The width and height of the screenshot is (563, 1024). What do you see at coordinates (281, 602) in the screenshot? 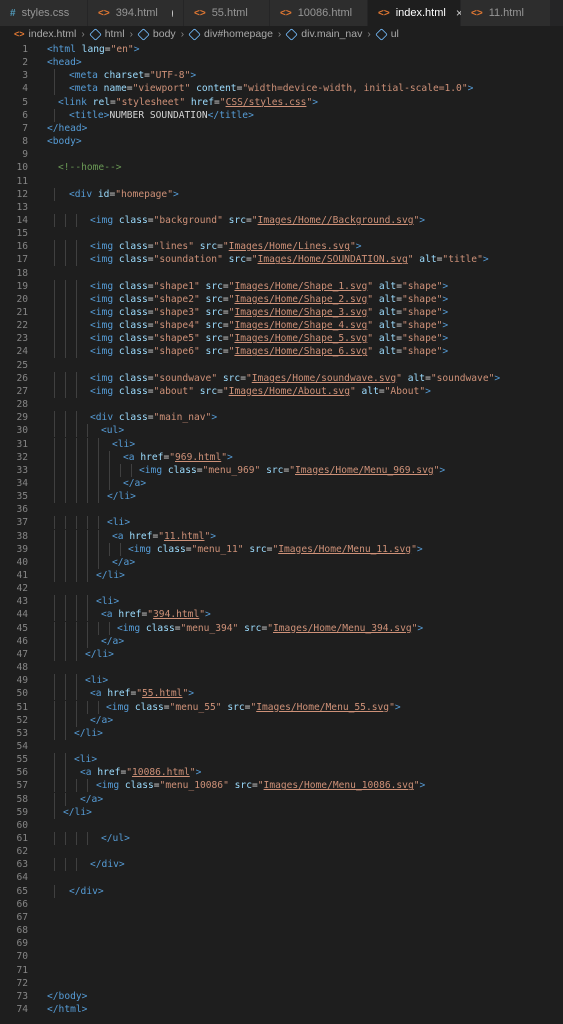
I see `code-line: 43 <li>` at bounding box center [281, 602].